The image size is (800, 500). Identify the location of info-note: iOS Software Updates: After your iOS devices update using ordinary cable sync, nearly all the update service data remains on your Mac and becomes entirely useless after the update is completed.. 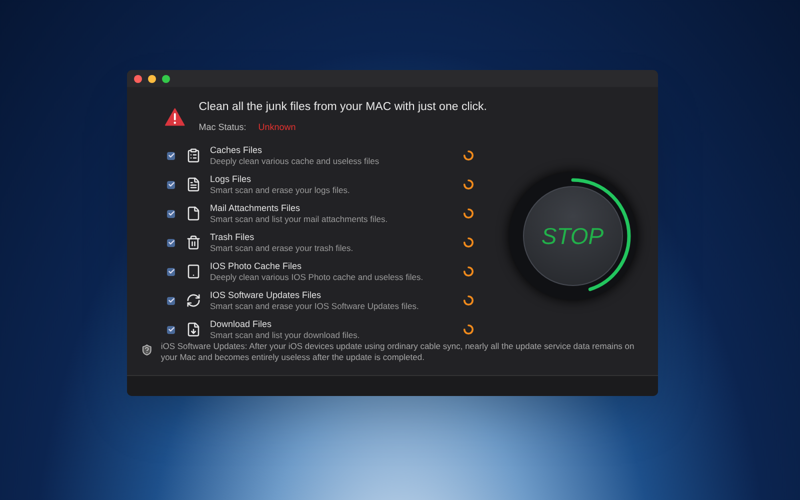
(398, 351).